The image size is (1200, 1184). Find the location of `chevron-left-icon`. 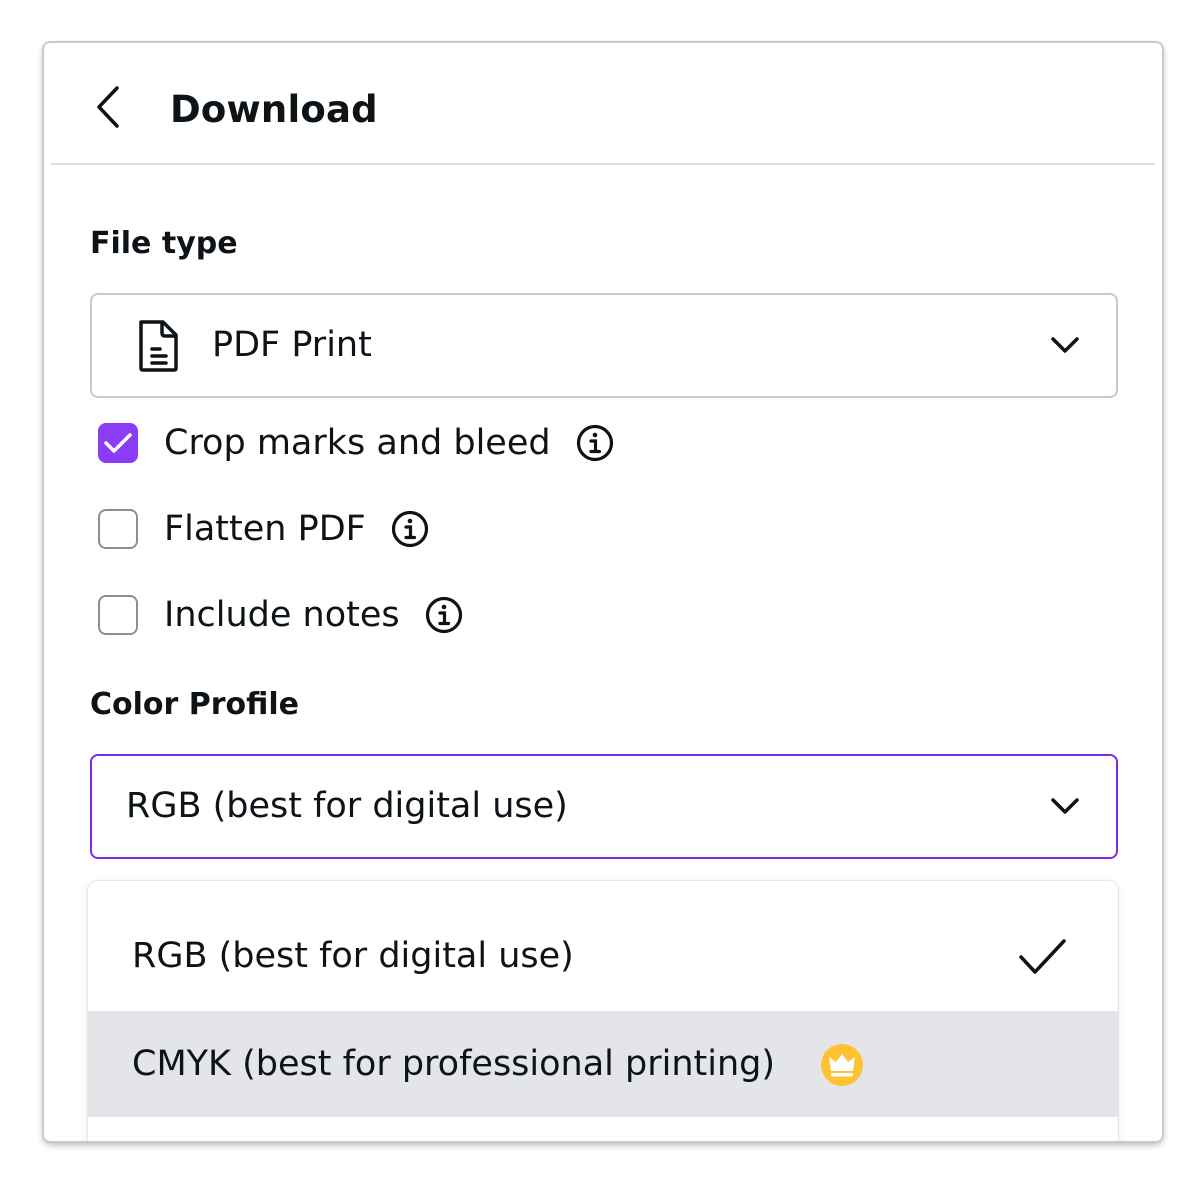

chevron-left-icon is located at coordinates (108, 107).